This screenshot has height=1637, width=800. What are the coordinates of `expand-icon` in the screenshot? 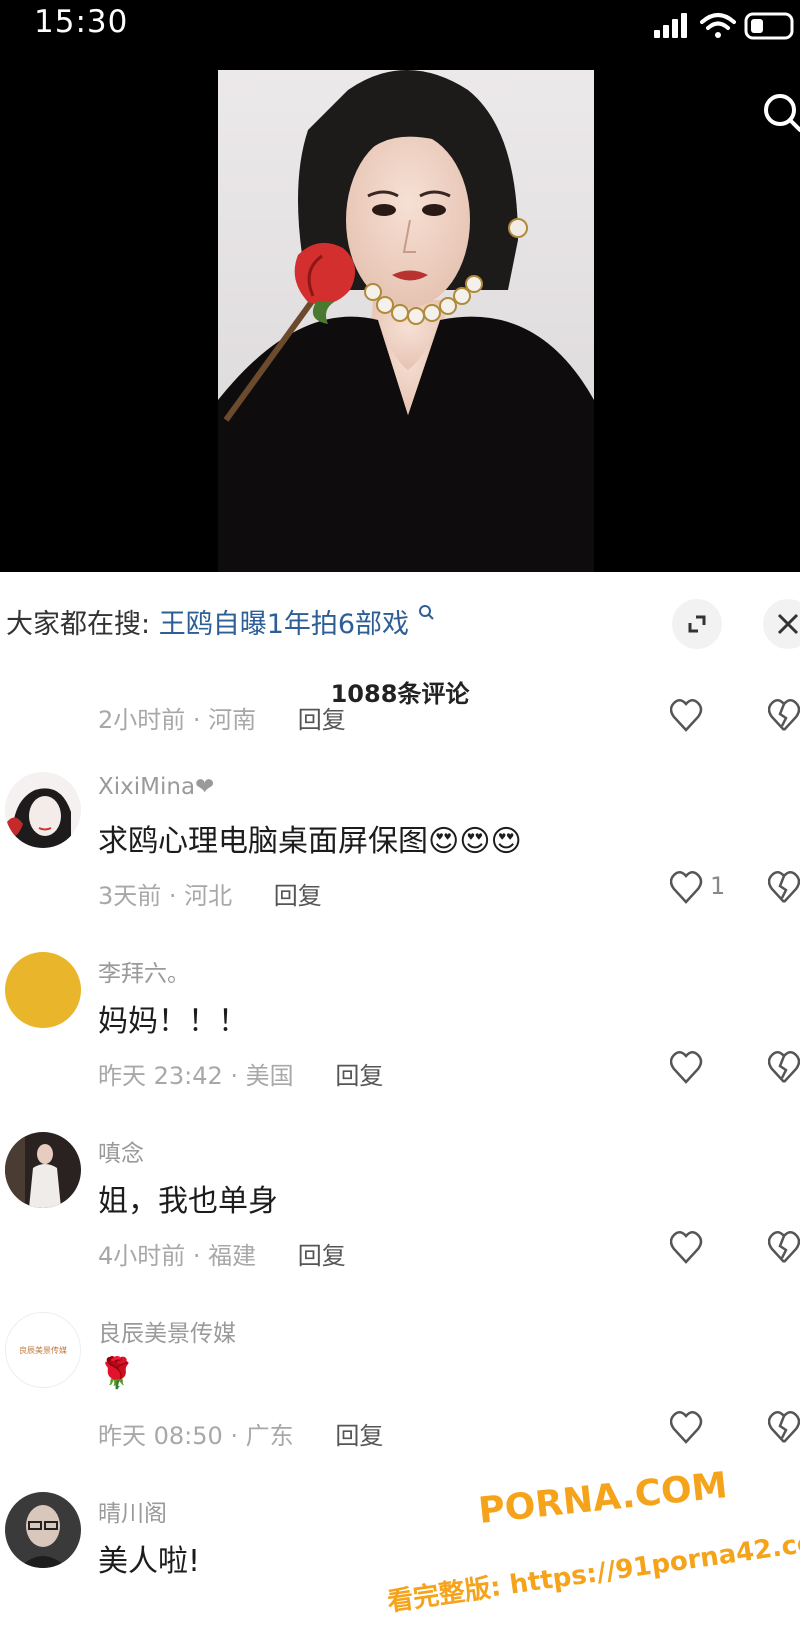 It's located at (697, 624).